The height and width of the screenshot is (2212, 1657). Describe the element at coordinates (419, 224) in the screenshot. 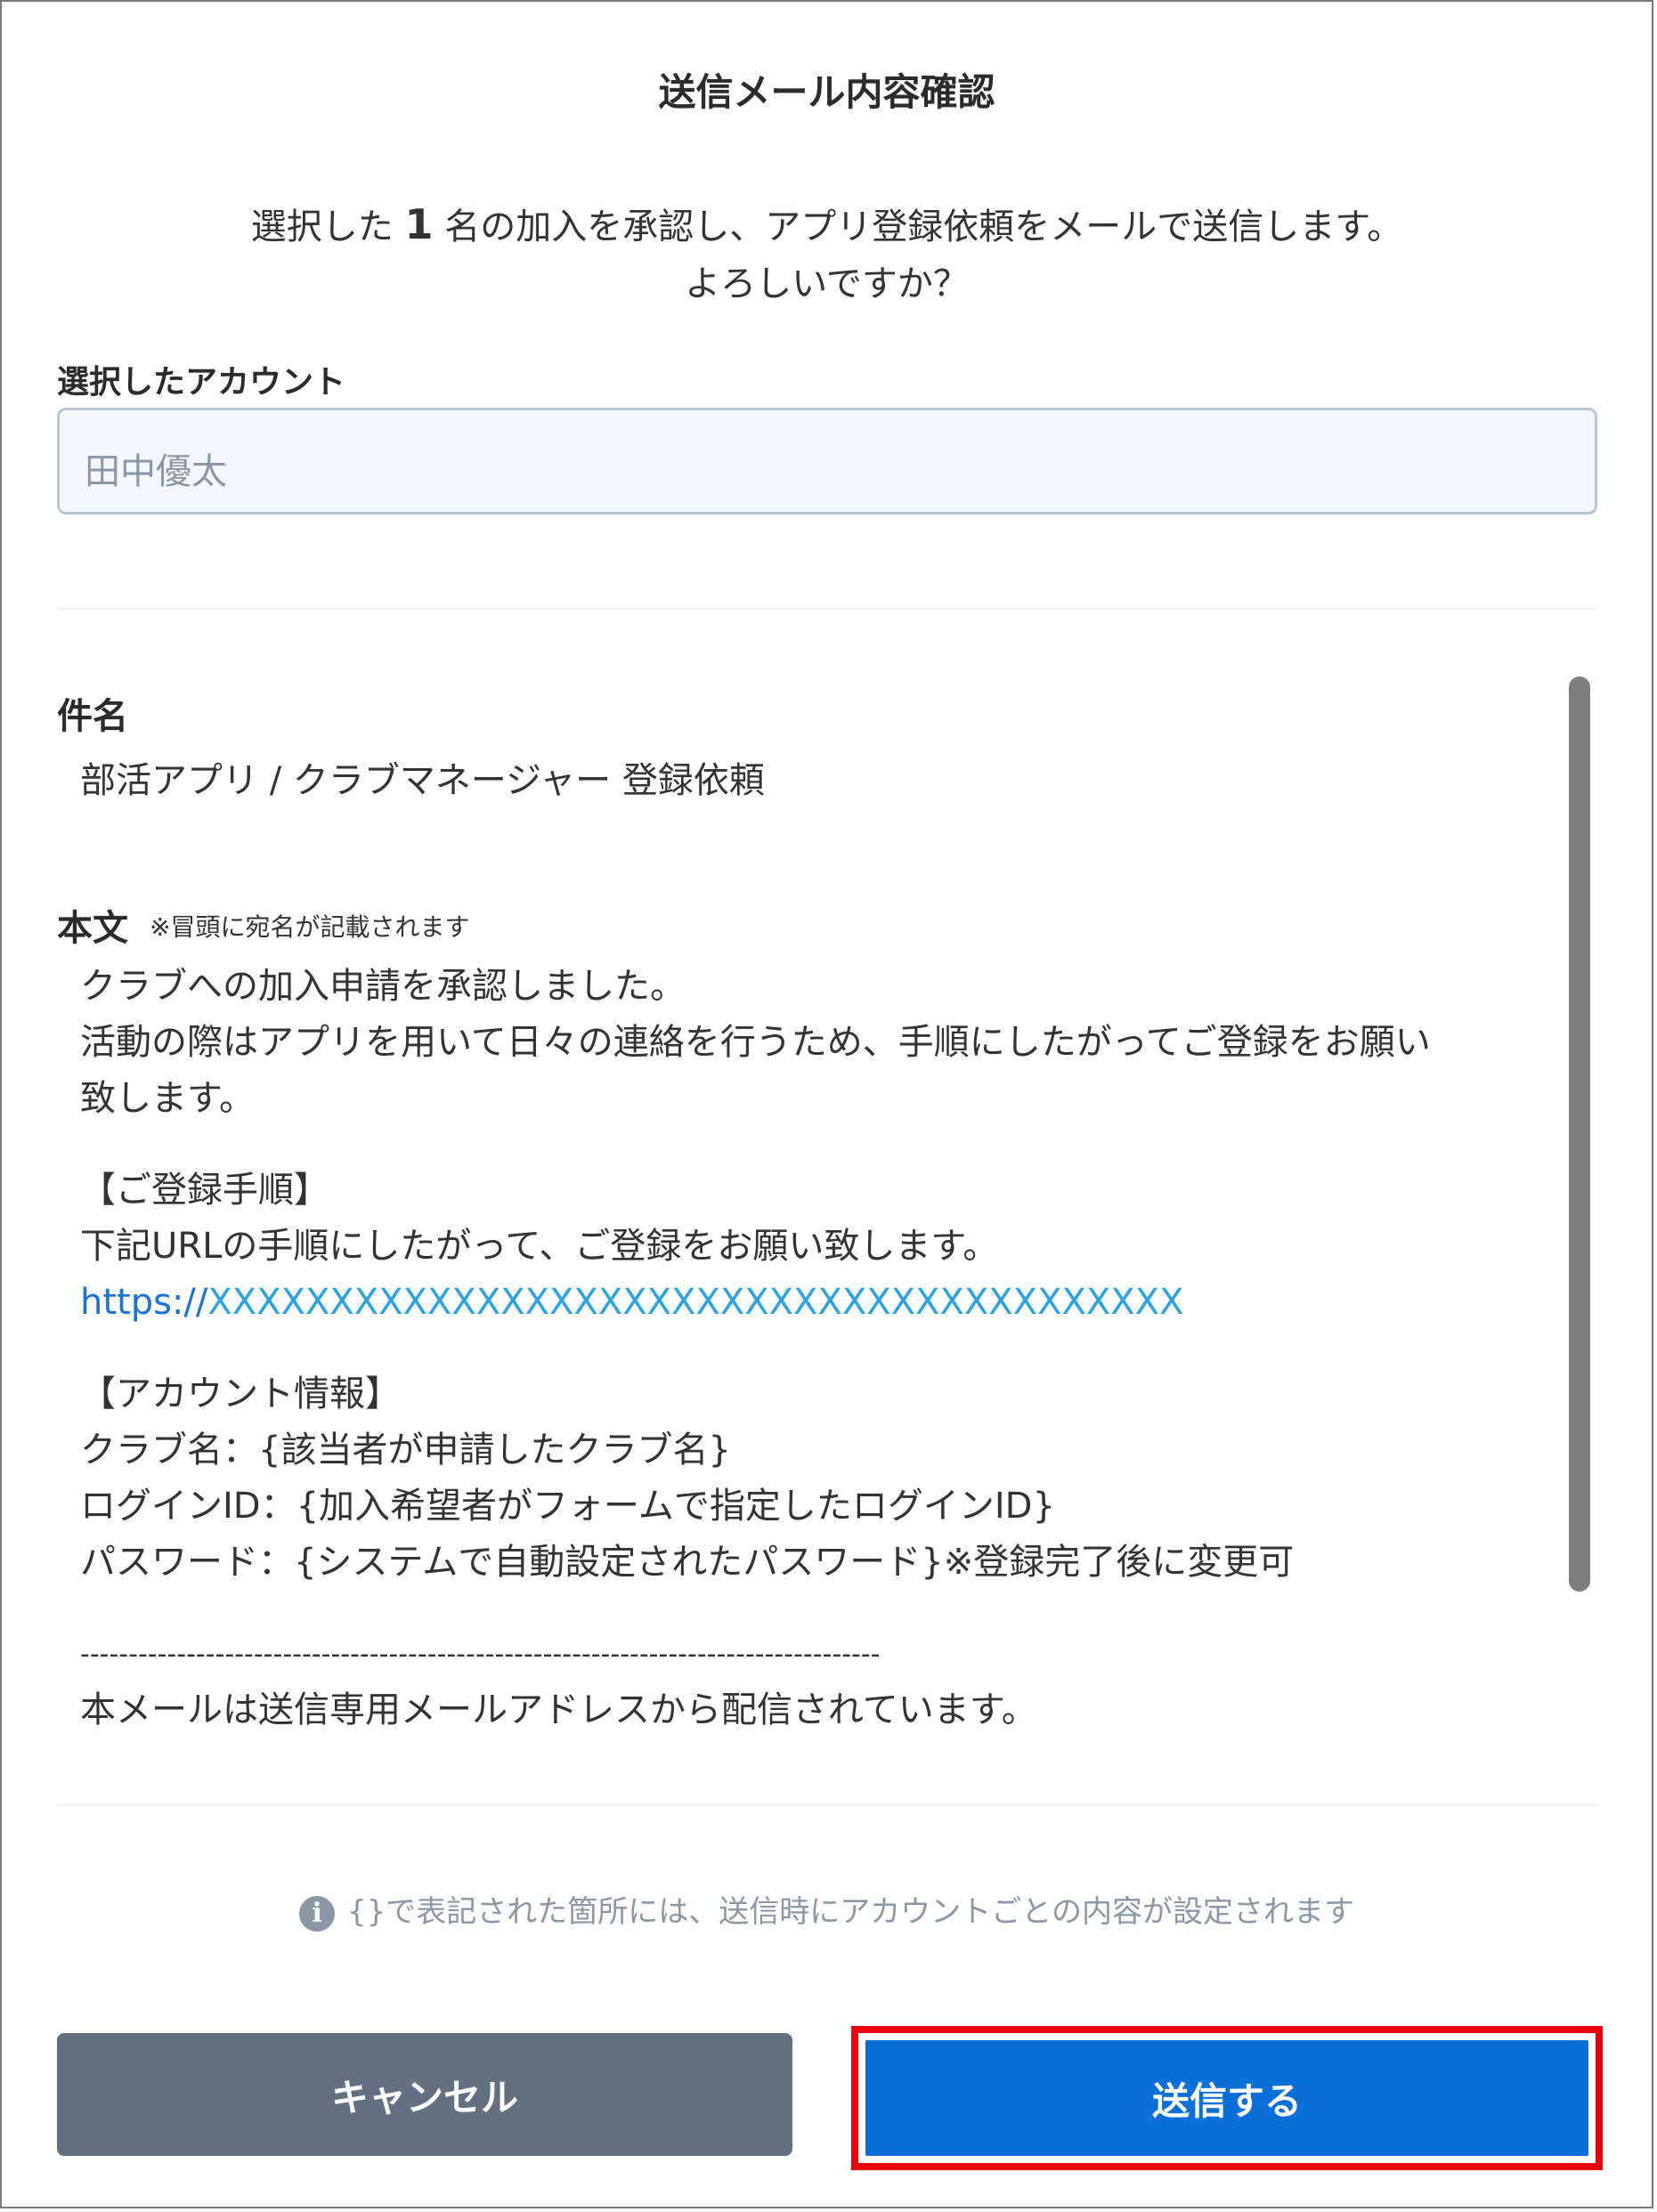

I see `selected-count: 1` at that location.